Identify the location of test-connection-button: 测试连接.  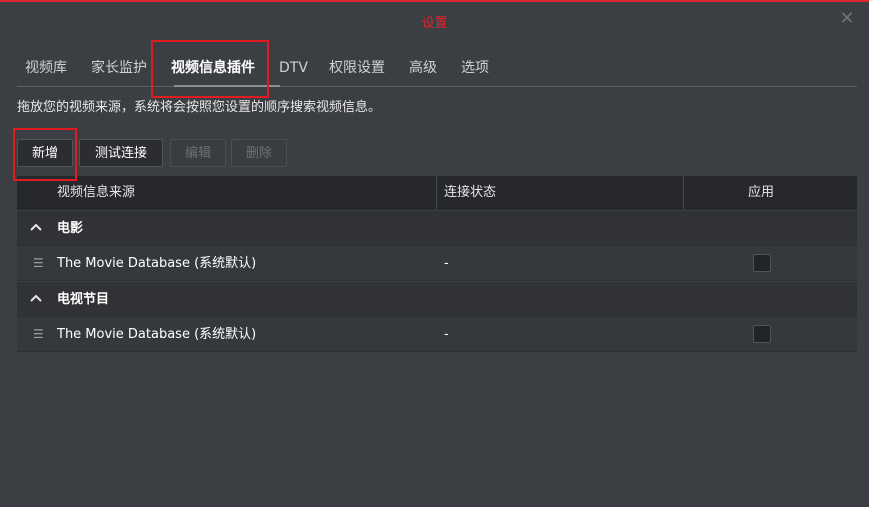
(121, 153).